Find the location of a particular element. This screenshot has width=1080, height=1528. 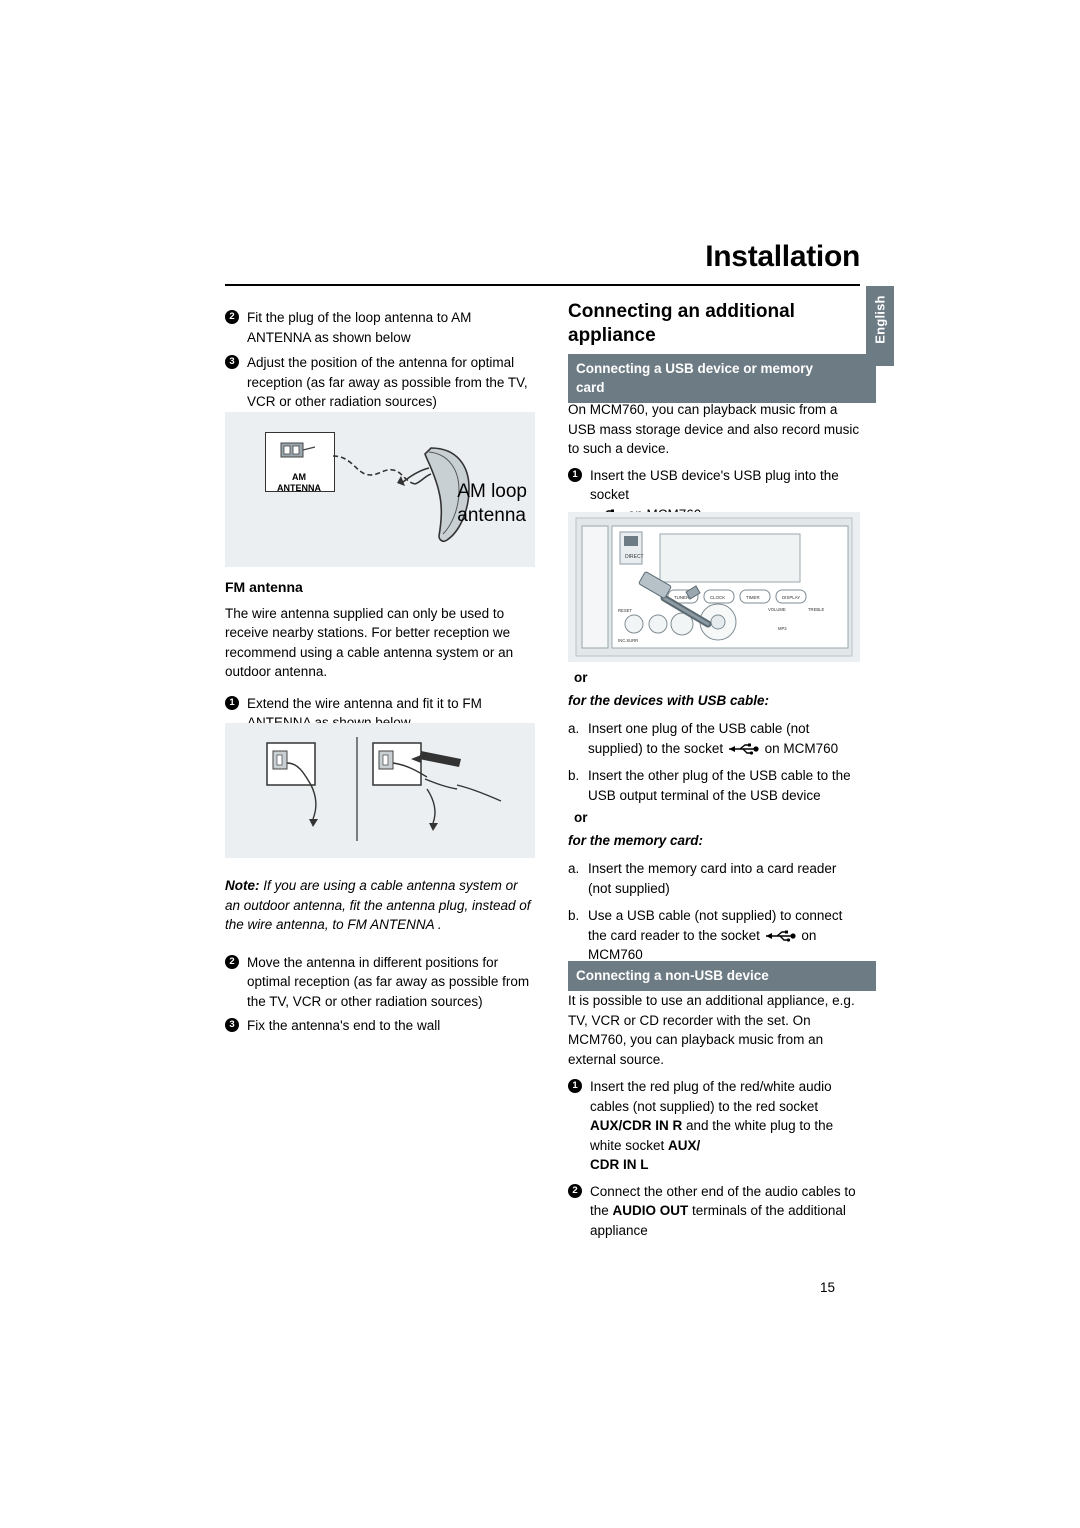

svg-text: DIRECT is located at coordinates (634, 557).